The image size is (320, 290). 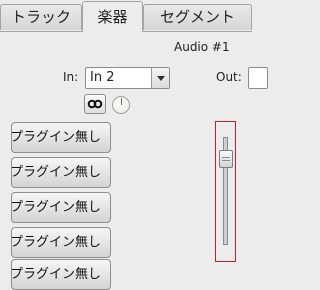 What do you see at coordinates (71, 77) in the screenshot?
I see `input-label: In:` at bounding box center [71, 77].